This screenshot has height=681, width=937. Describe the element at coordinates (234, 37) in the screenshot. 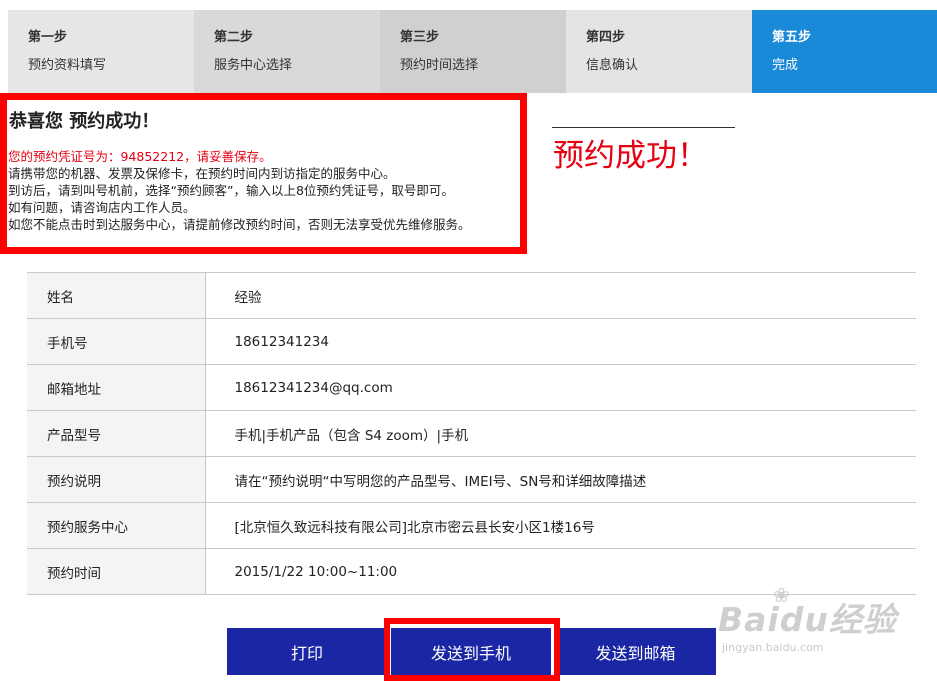

I see `step-number: 第二步` at that location.